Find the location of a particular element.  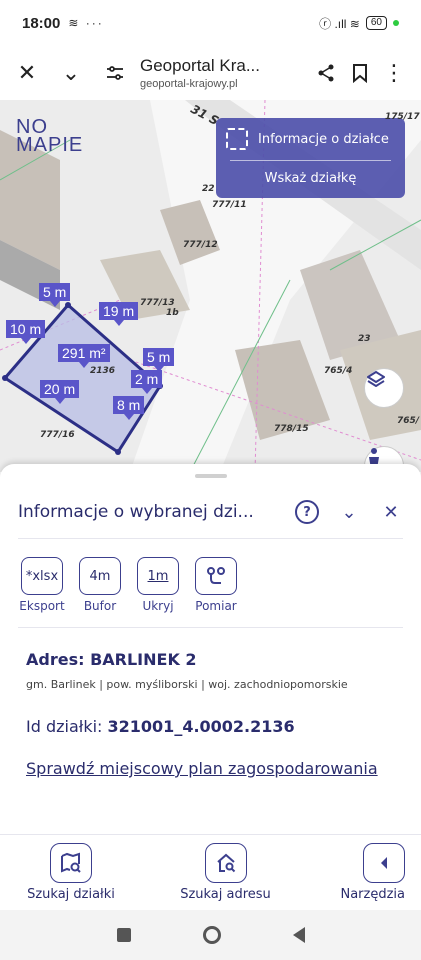

parcel-number: 765/4 is located at coordinates (338, 371).